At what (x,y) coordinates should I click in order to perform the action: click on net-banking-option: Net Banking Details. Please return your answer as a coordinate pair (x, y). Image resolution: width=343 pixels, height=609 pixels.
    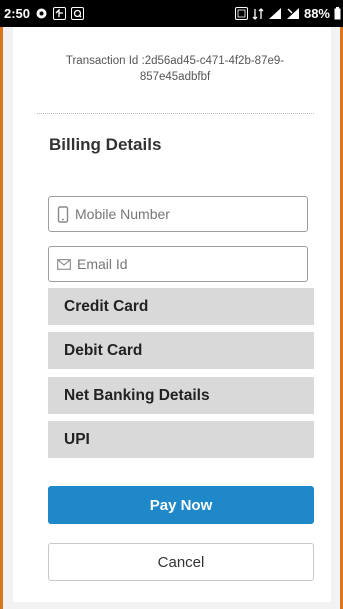
    Looking at the image, I should click on (181, 395).